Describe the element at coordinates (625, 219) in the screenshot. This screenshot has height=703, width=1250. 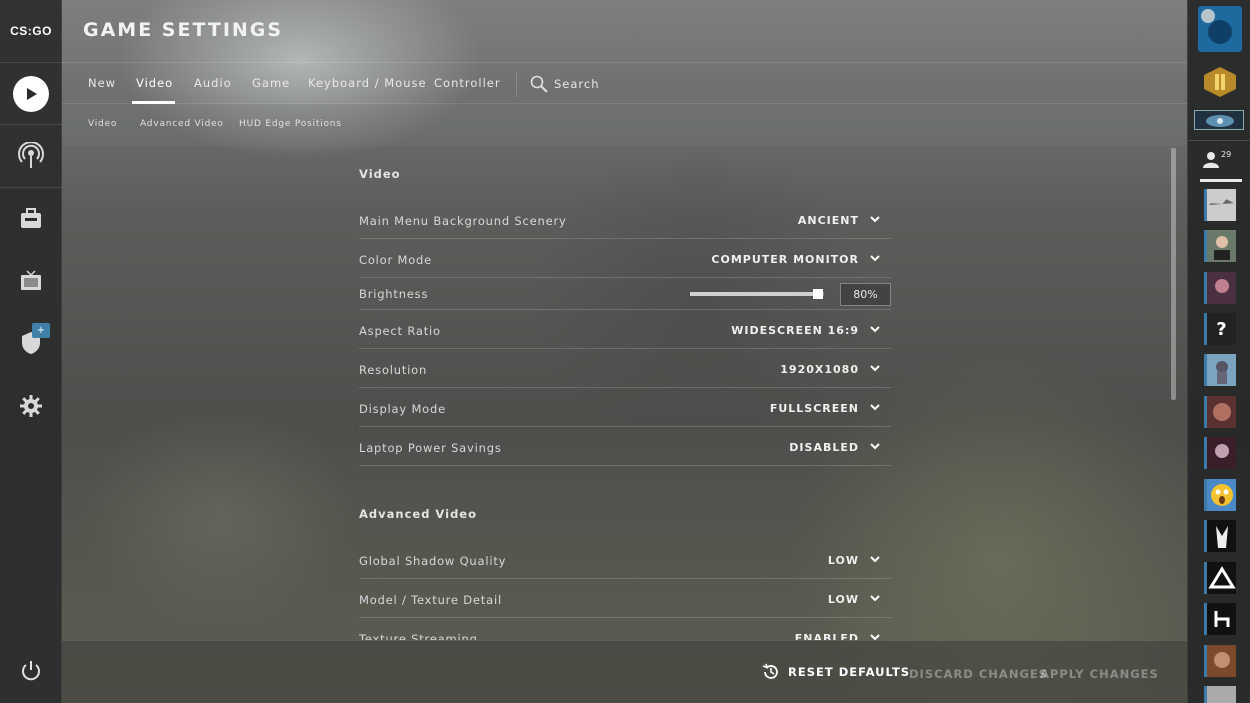
I see `setting-row-background-scenery: Main Menu Background Scenery ANCIENT` at that location.